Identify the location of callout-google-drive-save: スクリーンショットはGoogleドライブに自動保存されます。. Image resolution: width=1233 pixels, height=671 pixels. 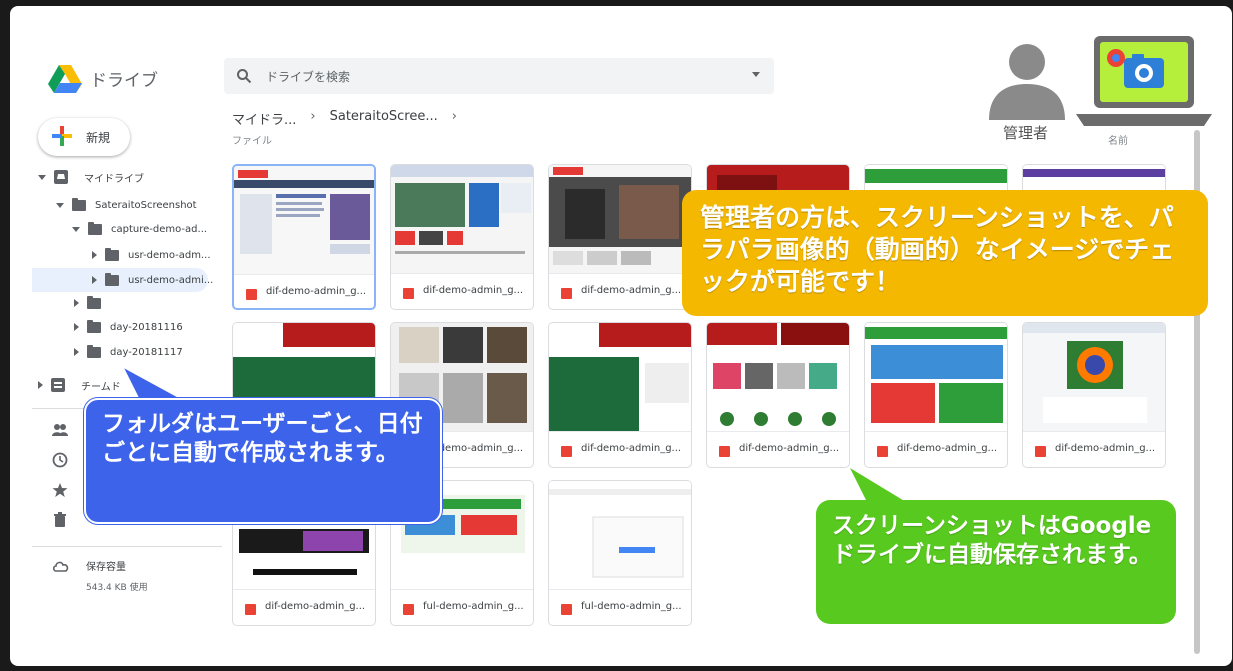
(996, 562).